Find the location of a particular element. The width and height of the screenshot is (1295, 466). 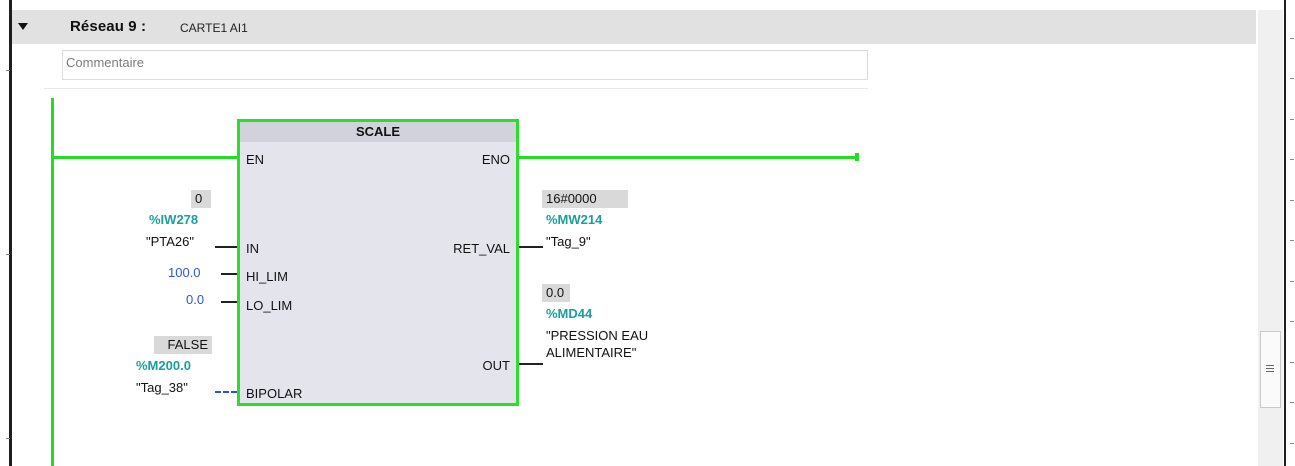

right-frame-edge is located at coordinates (1289, 233).